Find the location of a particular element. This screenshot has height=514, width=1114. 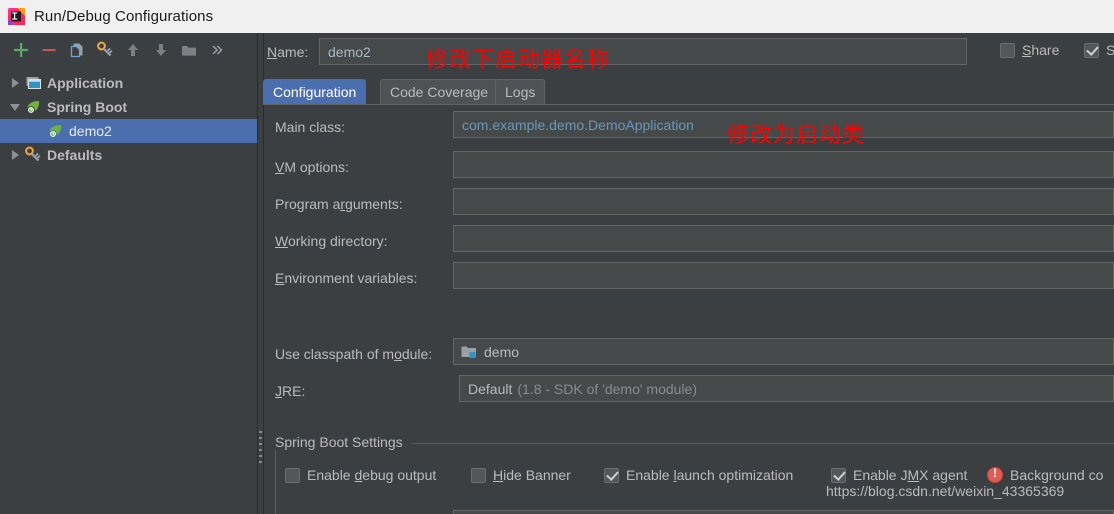

tree-item-defaults: Defaults is located at coordinates (128, 155).